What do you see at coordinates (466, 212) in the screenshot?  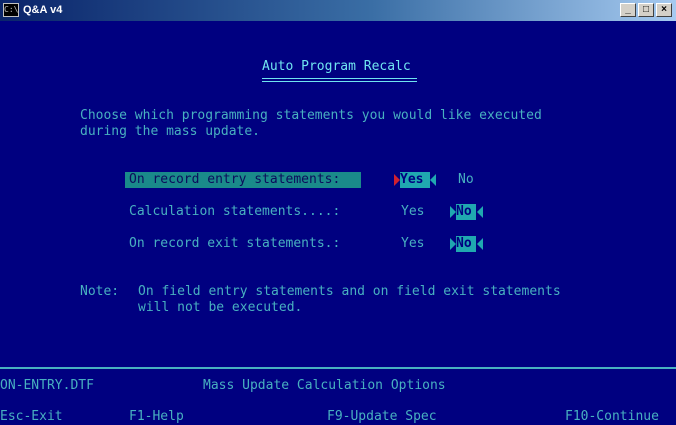 I see `option-calculation-no: No` at bounding box center [466, 212].